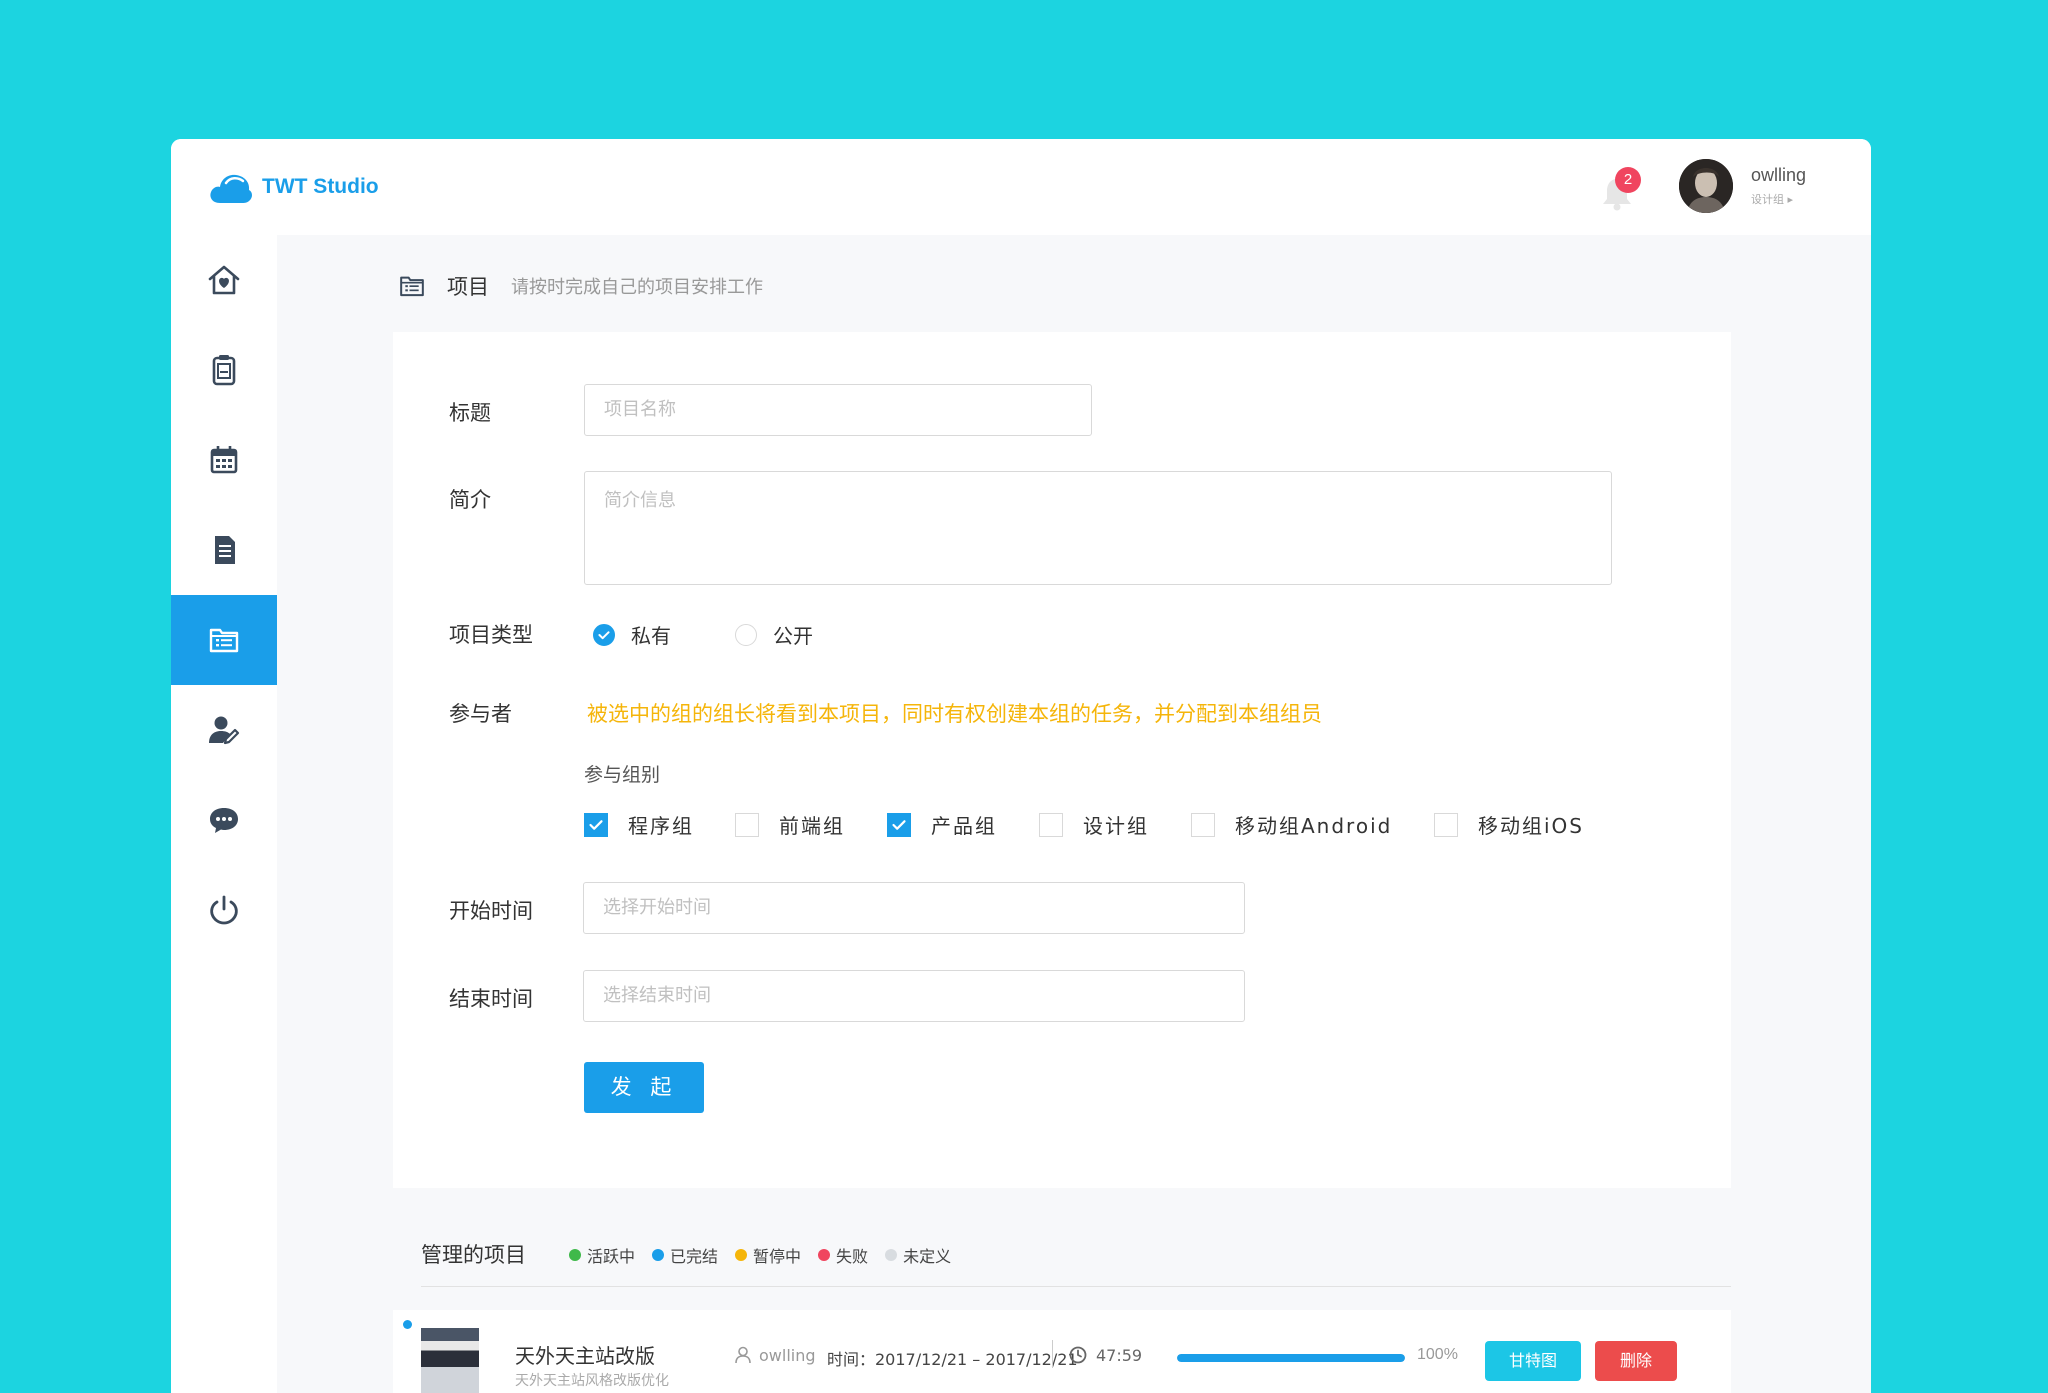 The width and height of the screenshot is (2048, 1393). I want to click on group-label: 前端组, so click(812, 826).